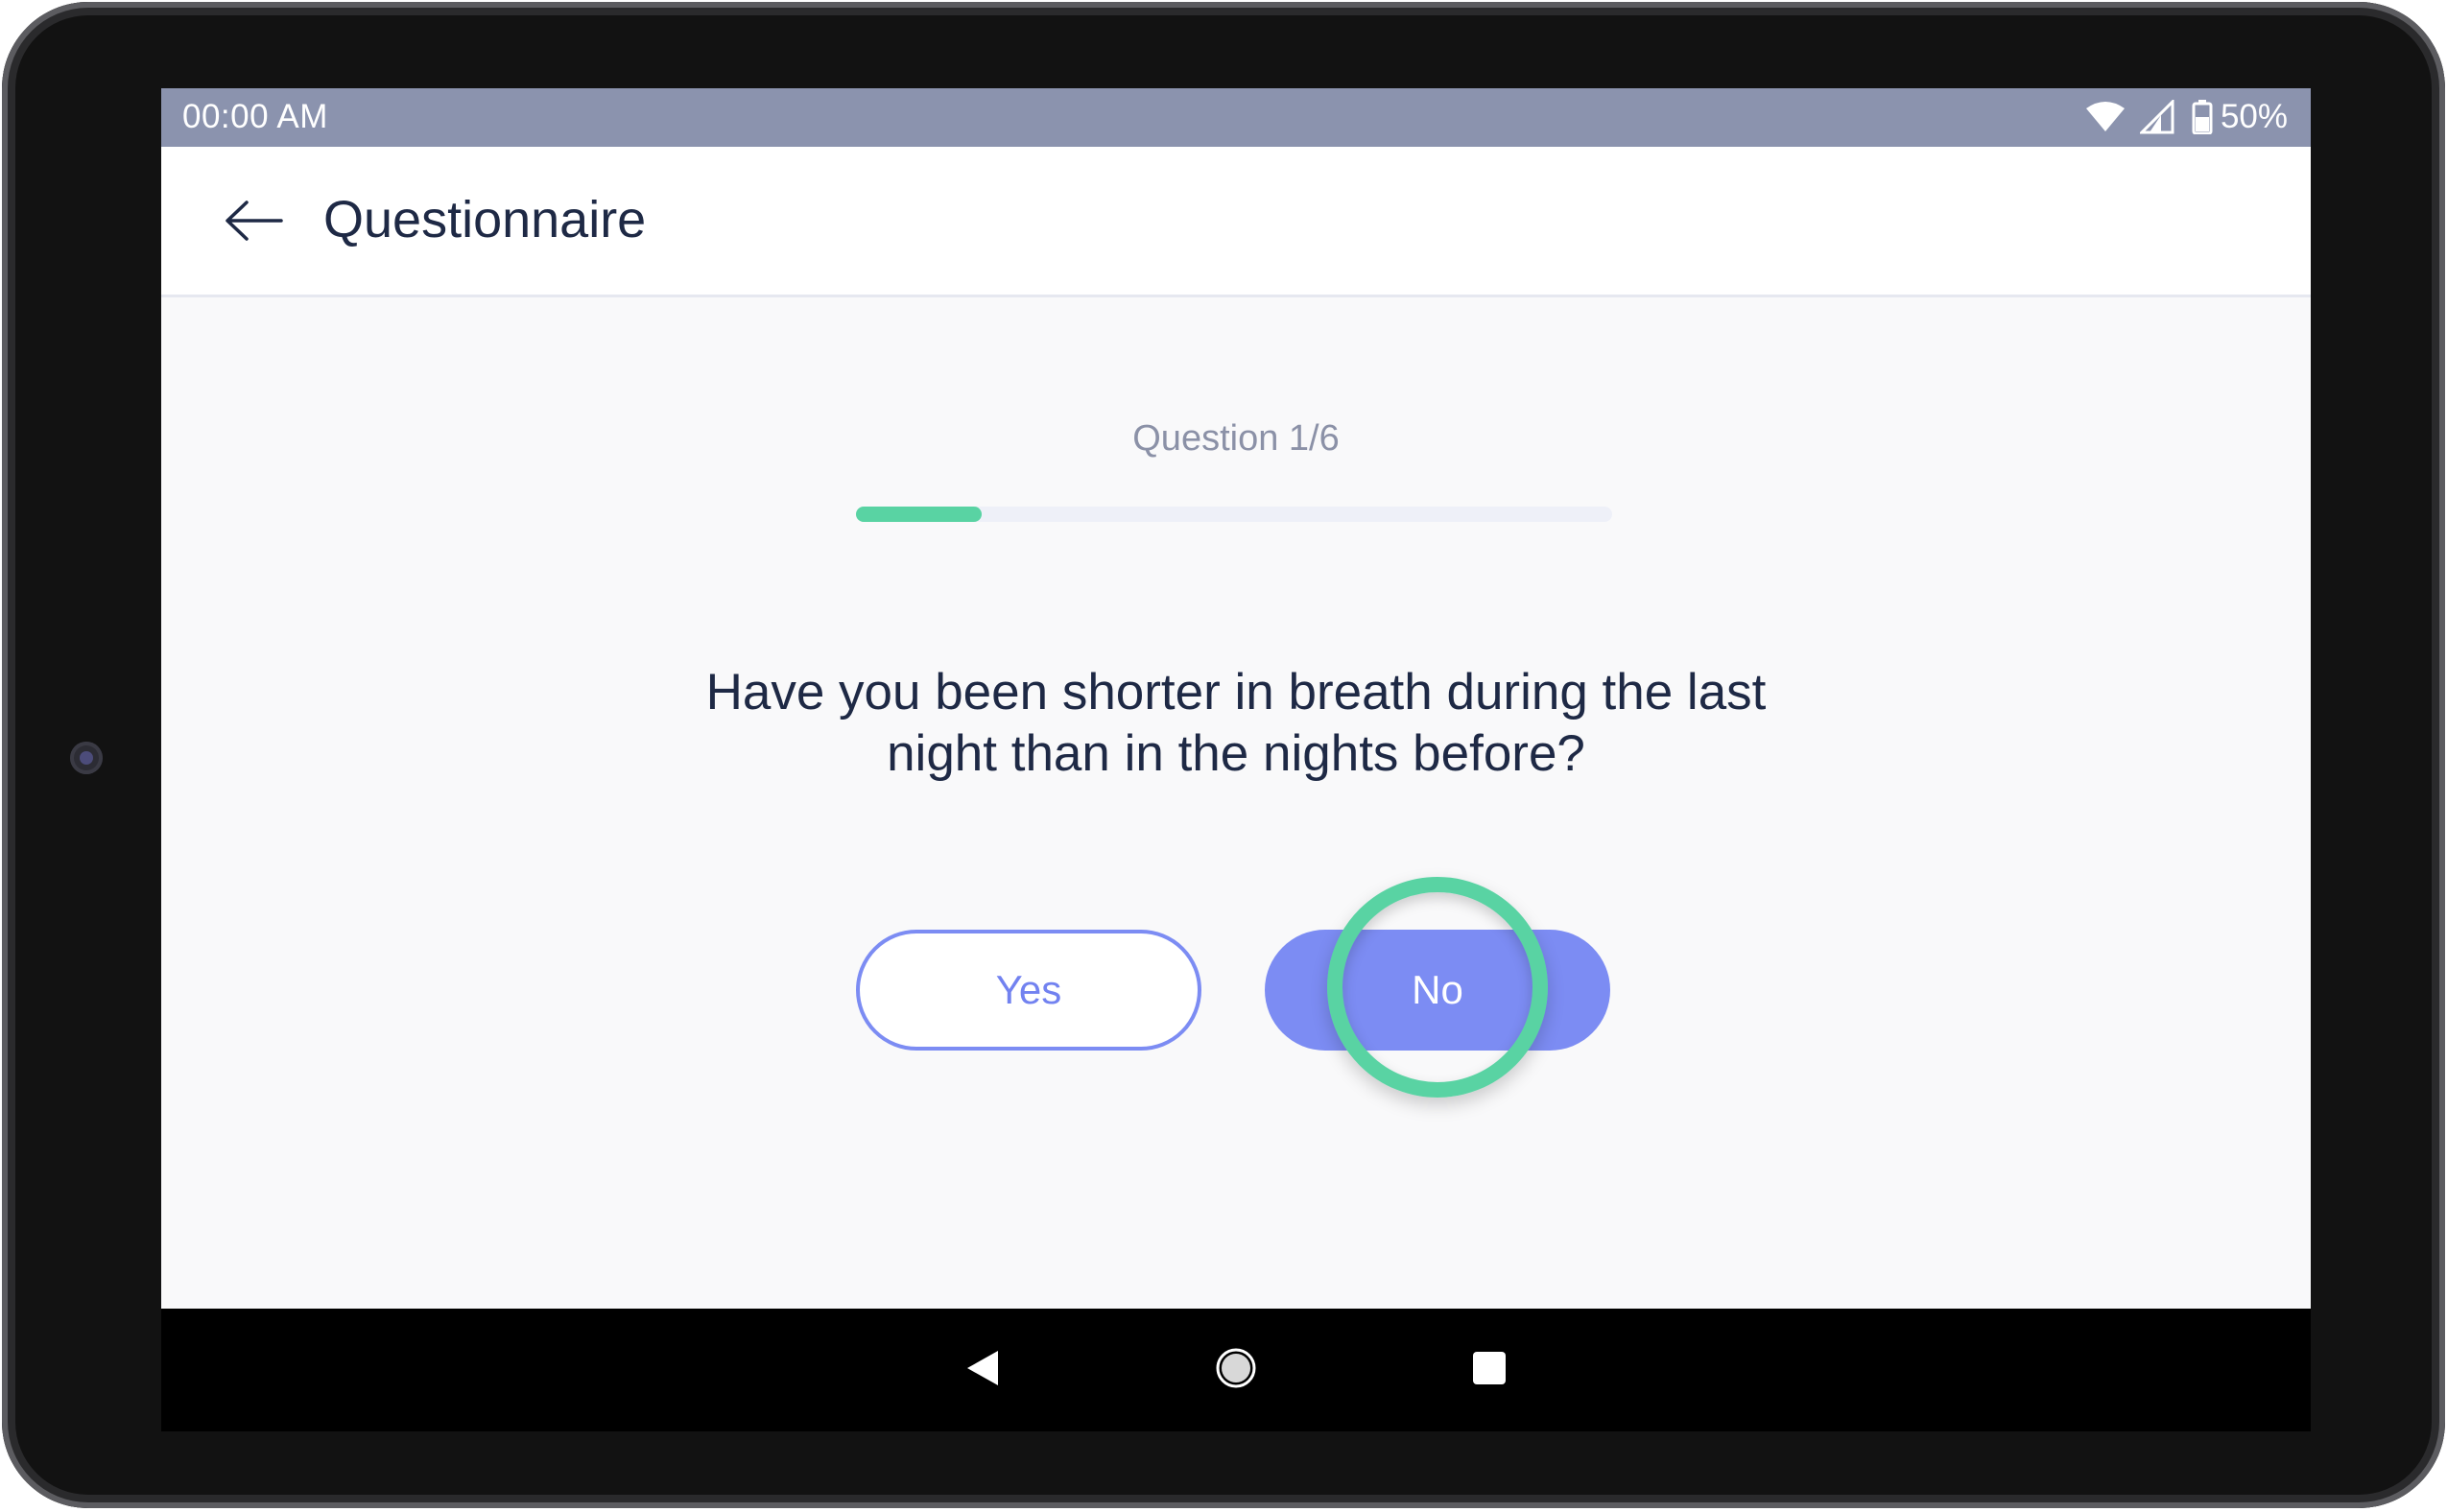  I want to click on no-button-label: No, so click(1438, 990).